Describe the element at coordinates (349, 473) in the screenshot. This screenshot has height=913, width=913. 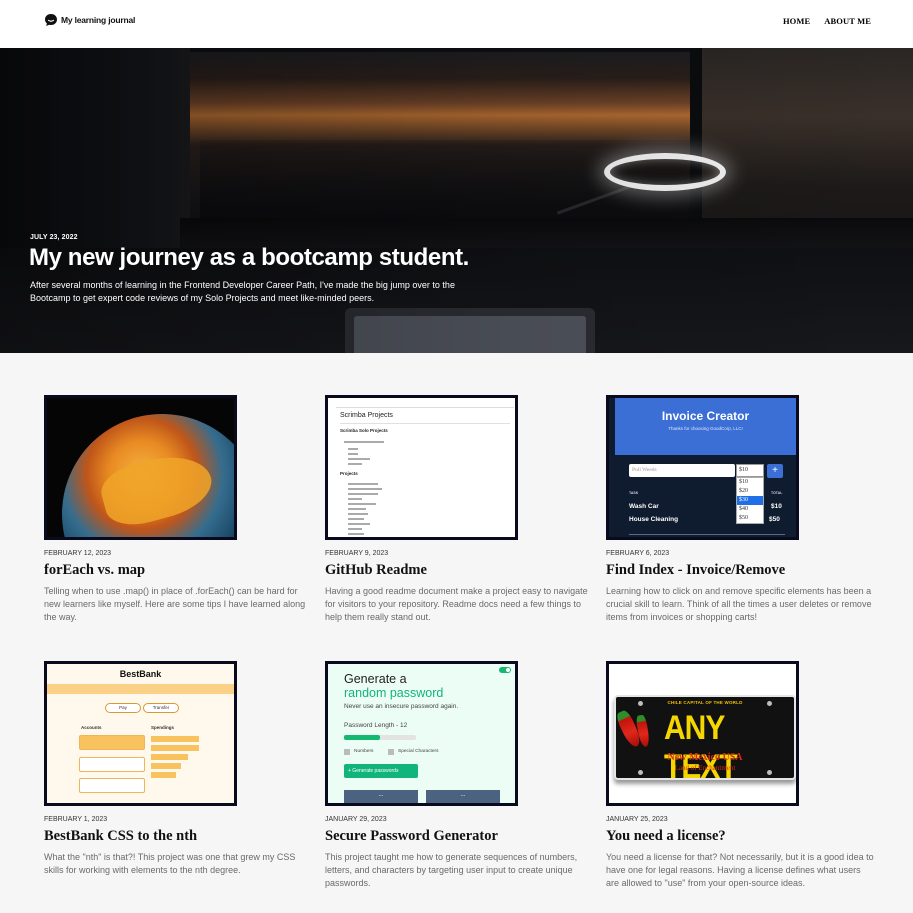
I see `readme-section-projects: Projects` at that location.